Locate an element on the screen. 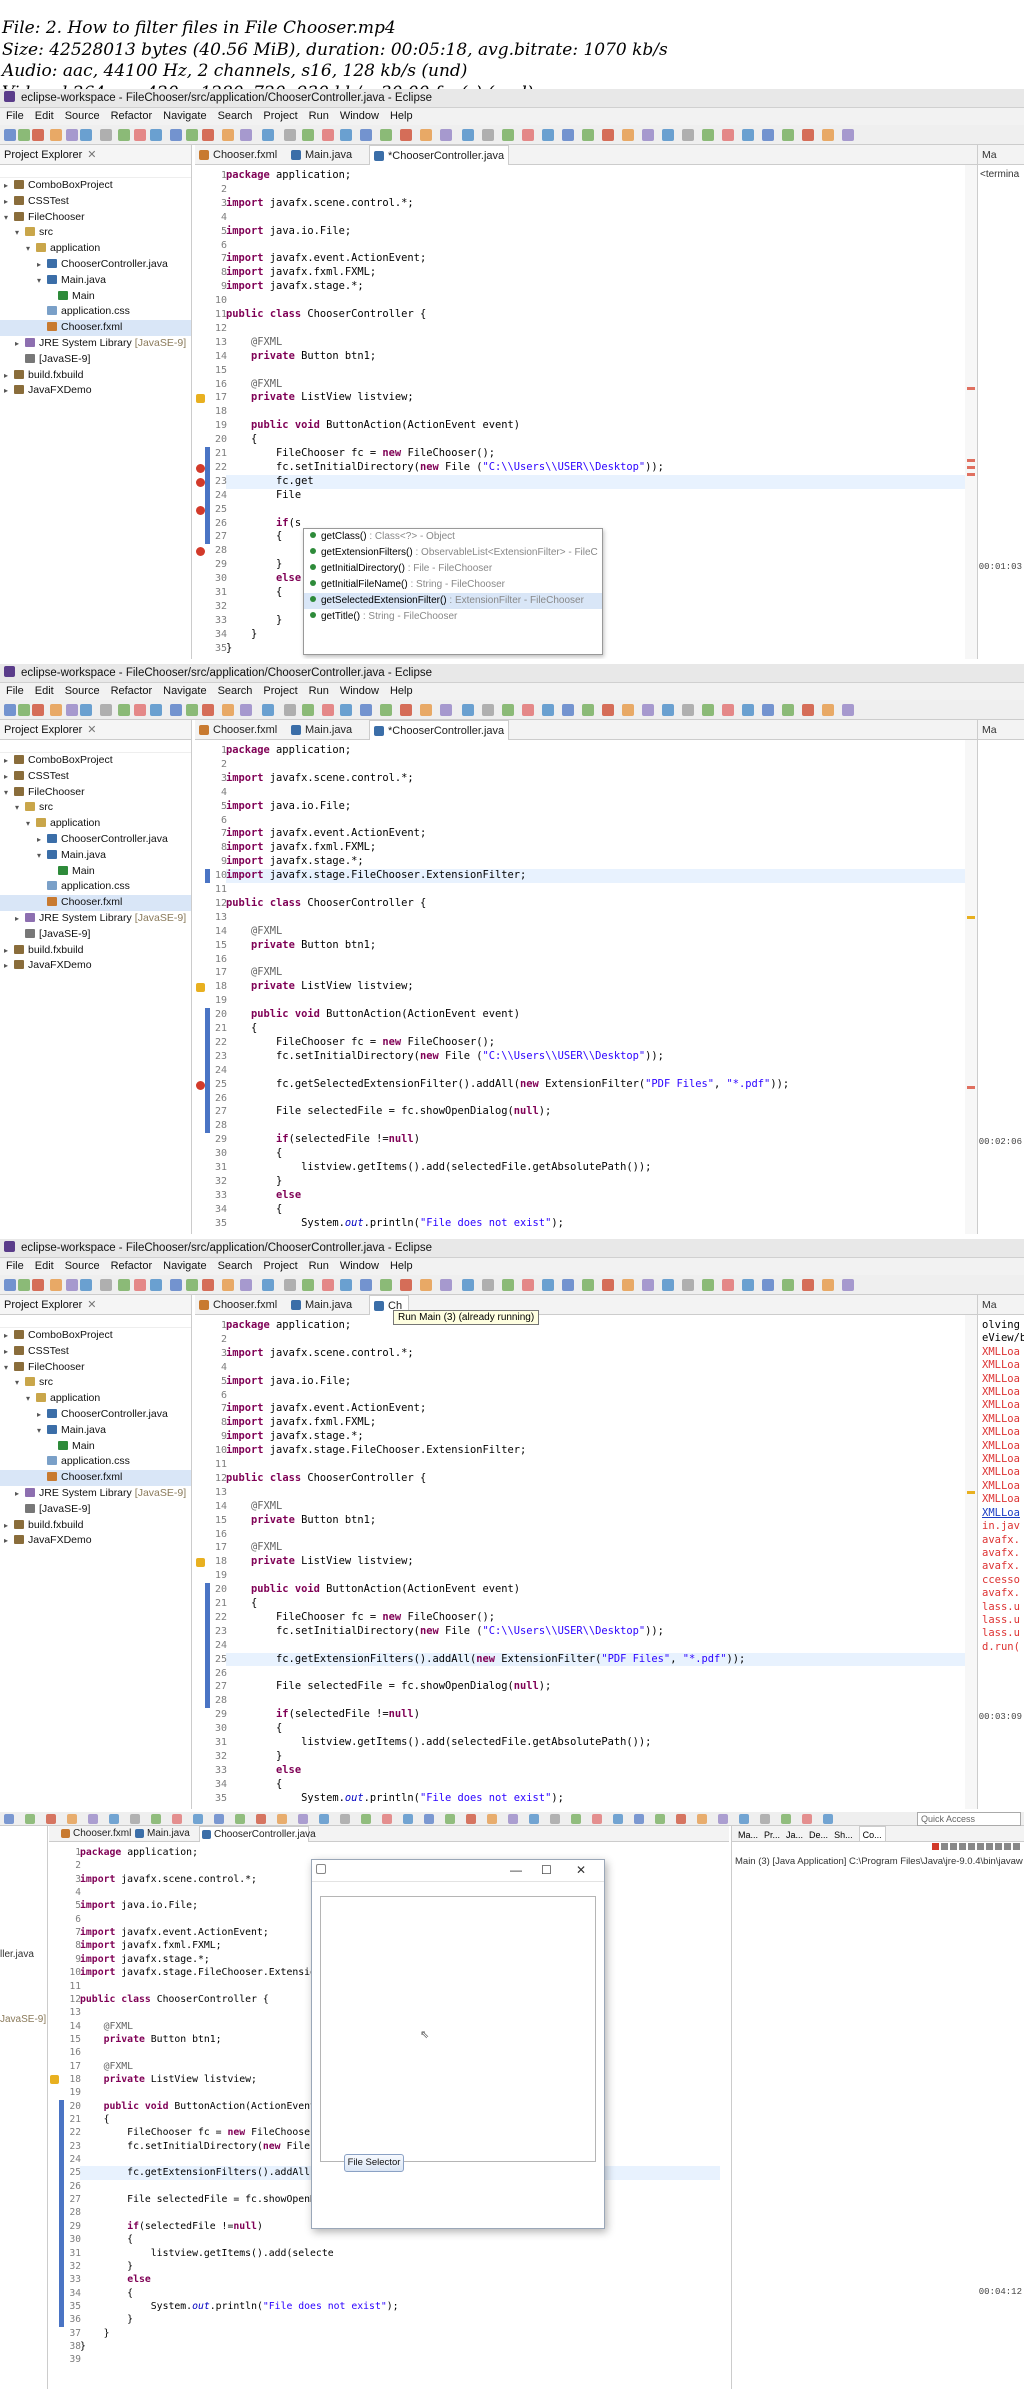 The height and width of the screenshot is (2389, 1024). menu-item-run: Run is located at coordinates (319, 116).